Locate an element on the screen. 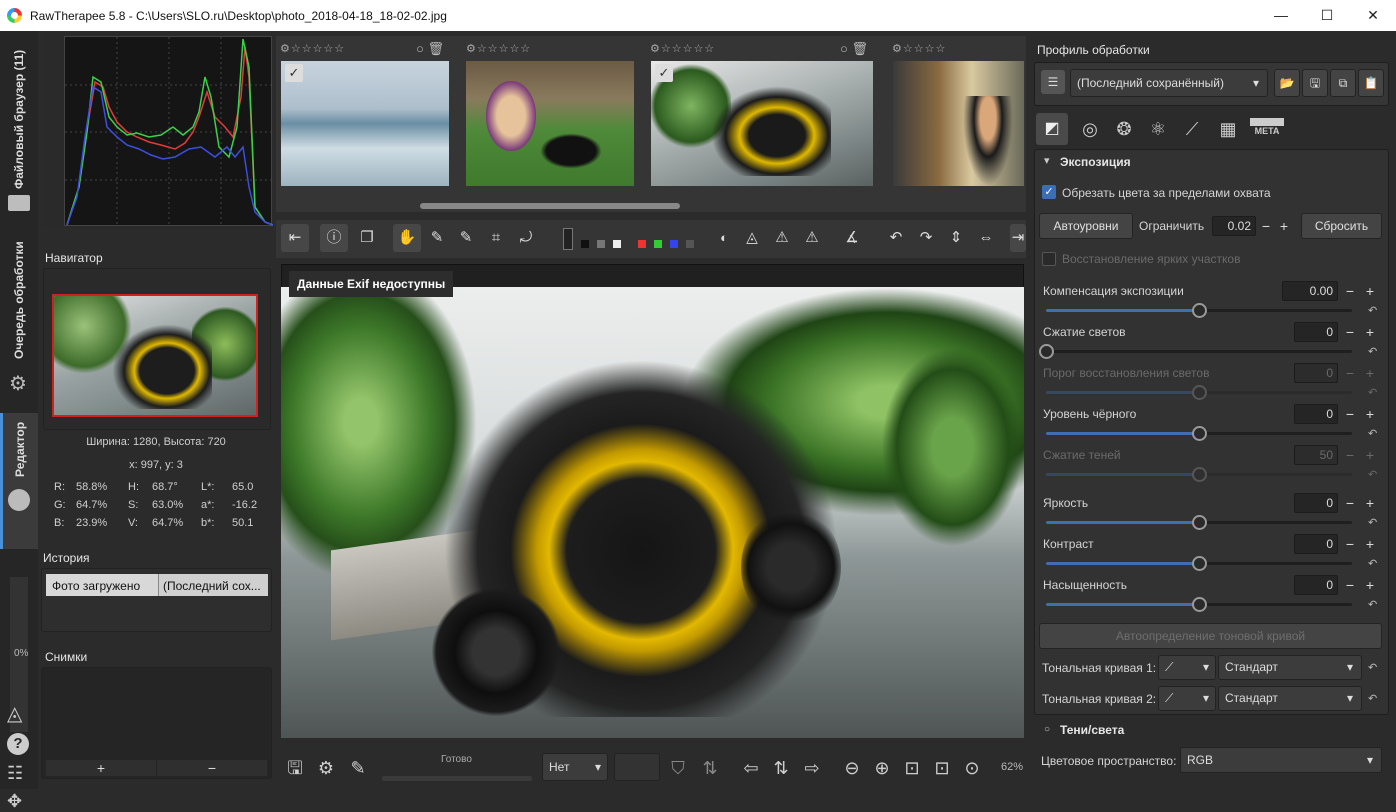 The width and height of the screenshot is (1396, 812). profile-list-icon: ☰ is located at coordinates (1053, 82).